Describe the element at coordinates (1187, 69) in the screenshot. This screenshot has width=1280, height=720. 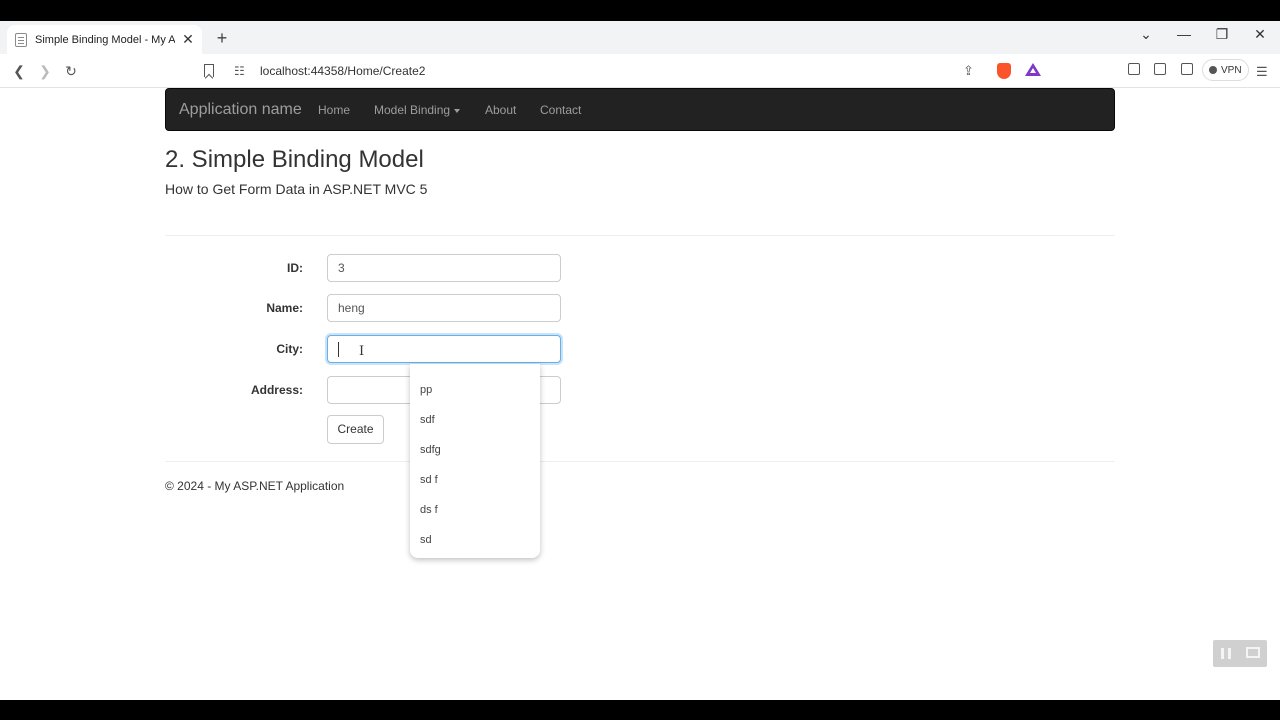
I see `wallet-icon` at that location.